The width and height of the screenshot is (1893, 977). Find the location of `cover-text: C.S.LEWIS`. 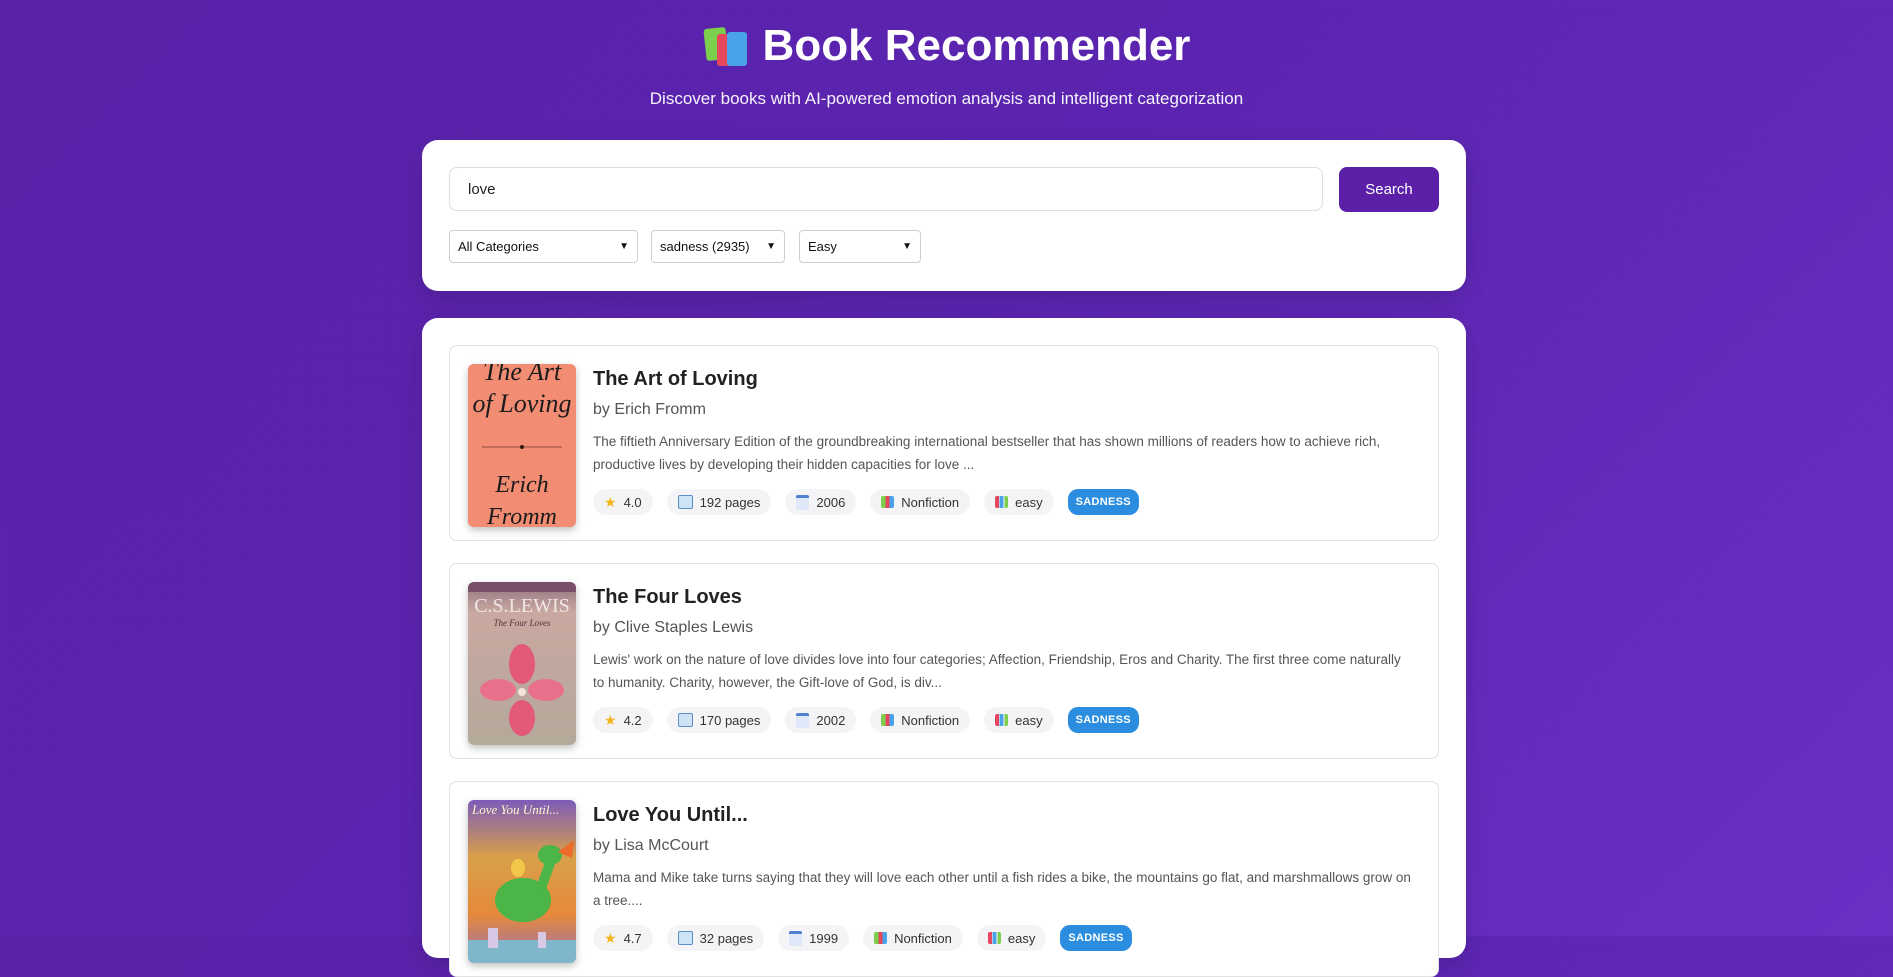

cover-text: C.S.LEWIS is located at coordinates (522, 606).